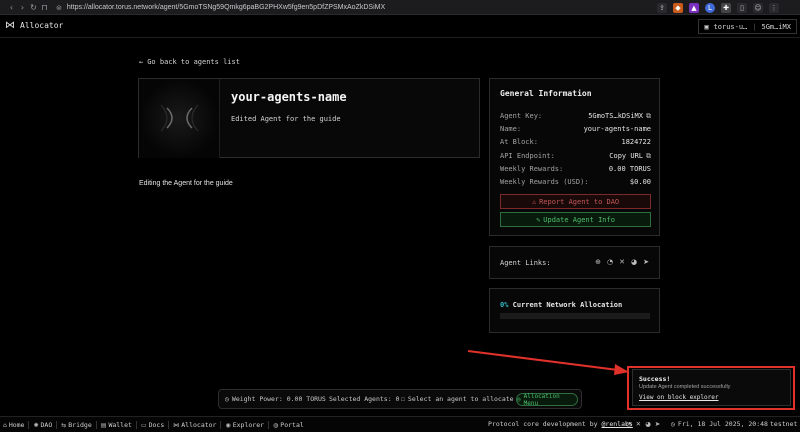 Image resolution: width=800 pixels, height=432 pixels. Describe the element at coordinates (706, 26) in the screenshot. I see `wallet-icon: ▣` at that location.